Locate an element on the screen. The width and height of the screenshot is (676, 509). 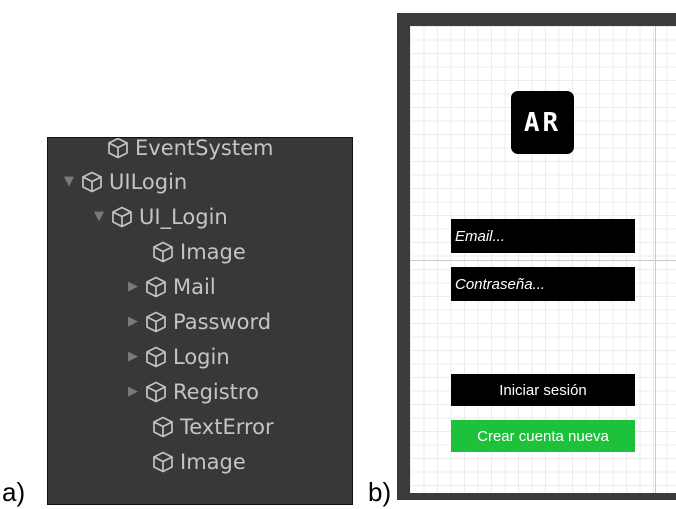
hierarchy-item-image: Image is located at coordinates (189, 252).